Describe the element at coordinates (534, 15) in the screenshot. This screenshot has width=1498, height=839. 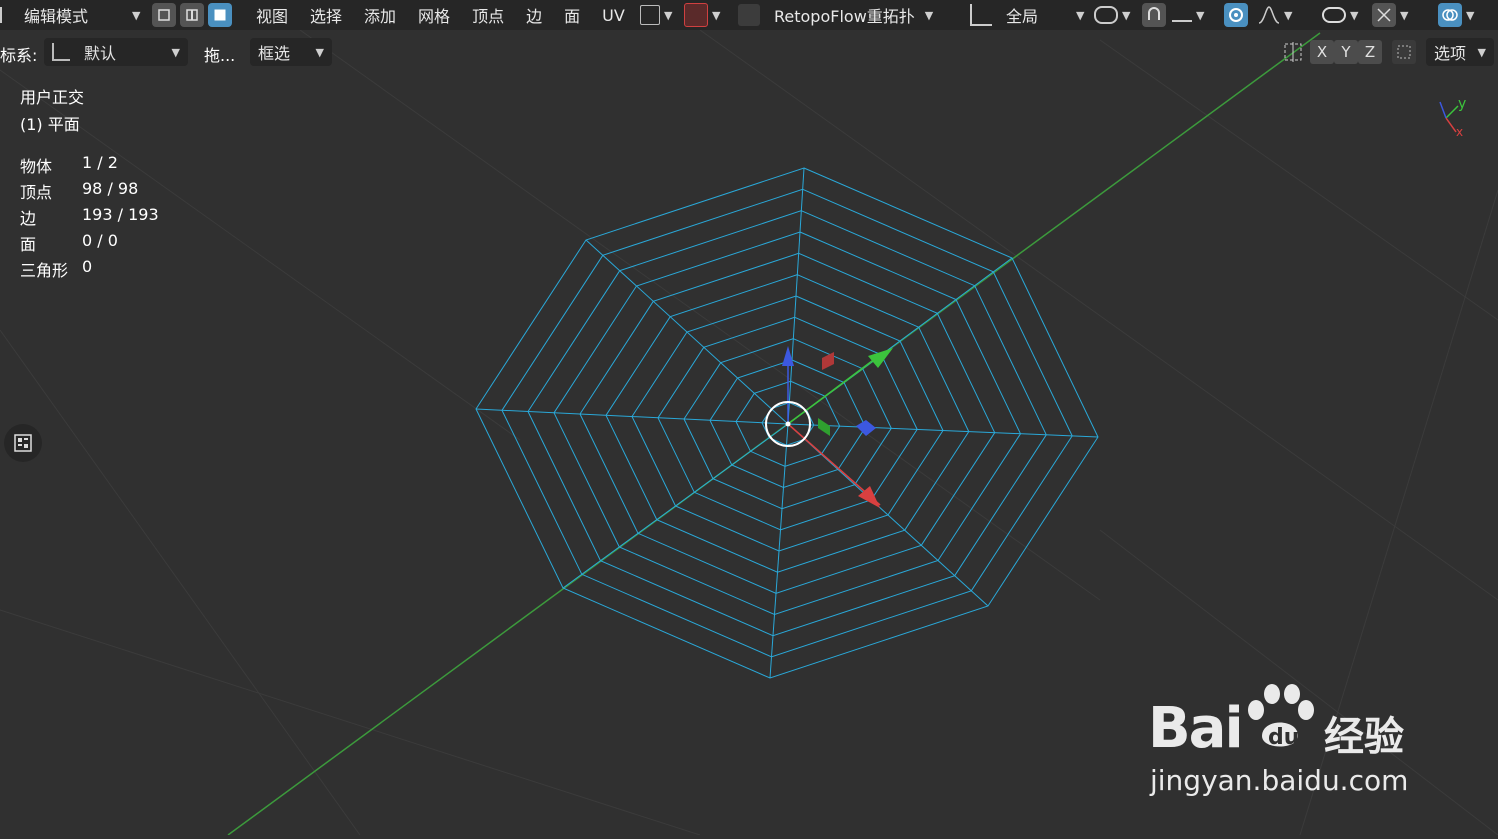
I see `menu-edge: 边` at that location.